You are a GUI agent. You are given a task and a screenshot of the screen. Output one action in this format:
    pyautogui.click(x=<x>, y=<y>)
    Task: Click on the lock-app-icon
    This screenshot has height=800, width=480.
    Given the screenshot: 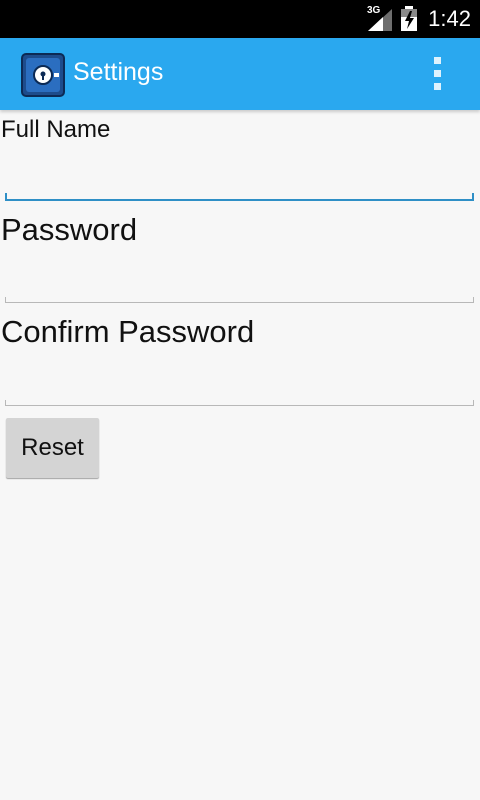 What is the action you would take?
    pyautogui.click(x=43, y=75)
    